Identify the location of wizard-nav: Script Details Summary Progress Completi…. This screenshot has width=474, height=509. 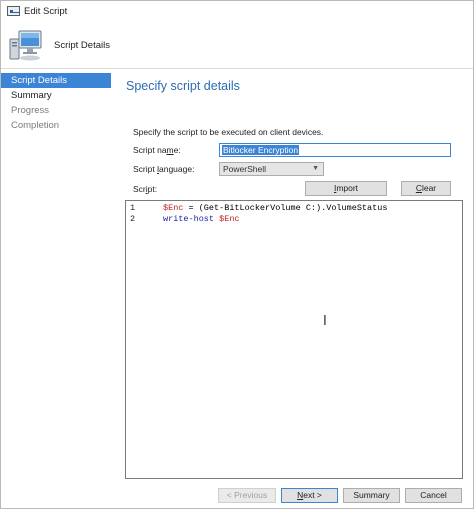
(58, 103).